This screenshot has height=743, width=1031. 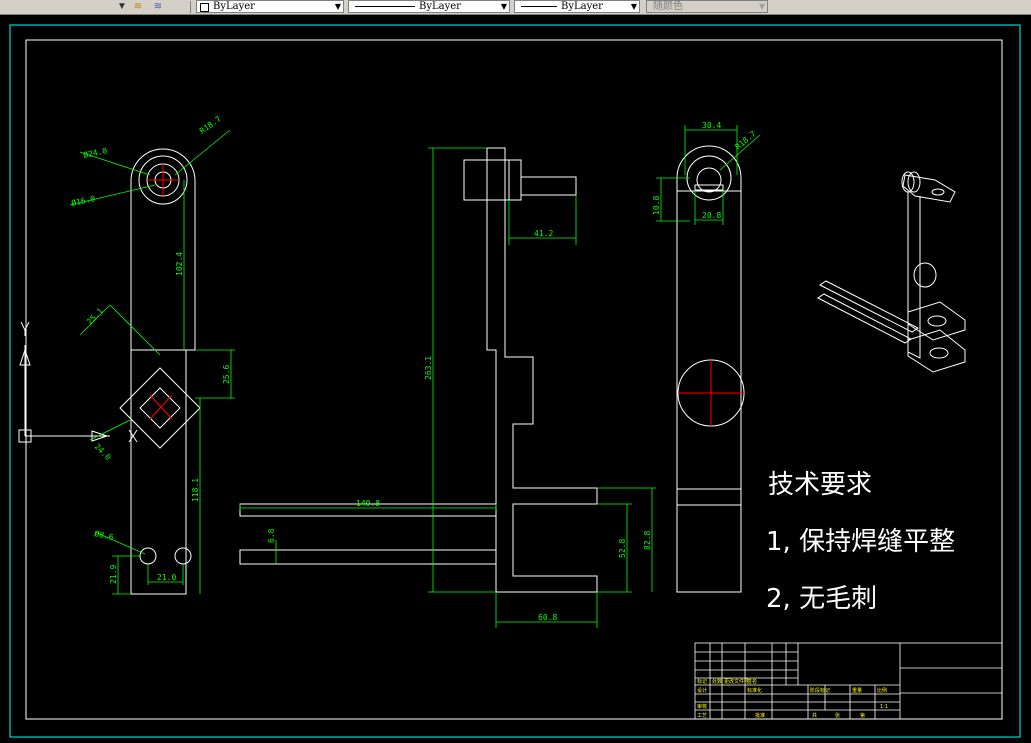 What do you see at coordinates (814, 715) in the screenshot?
I see `tb-total: 共` at bounding box center [814, 715].